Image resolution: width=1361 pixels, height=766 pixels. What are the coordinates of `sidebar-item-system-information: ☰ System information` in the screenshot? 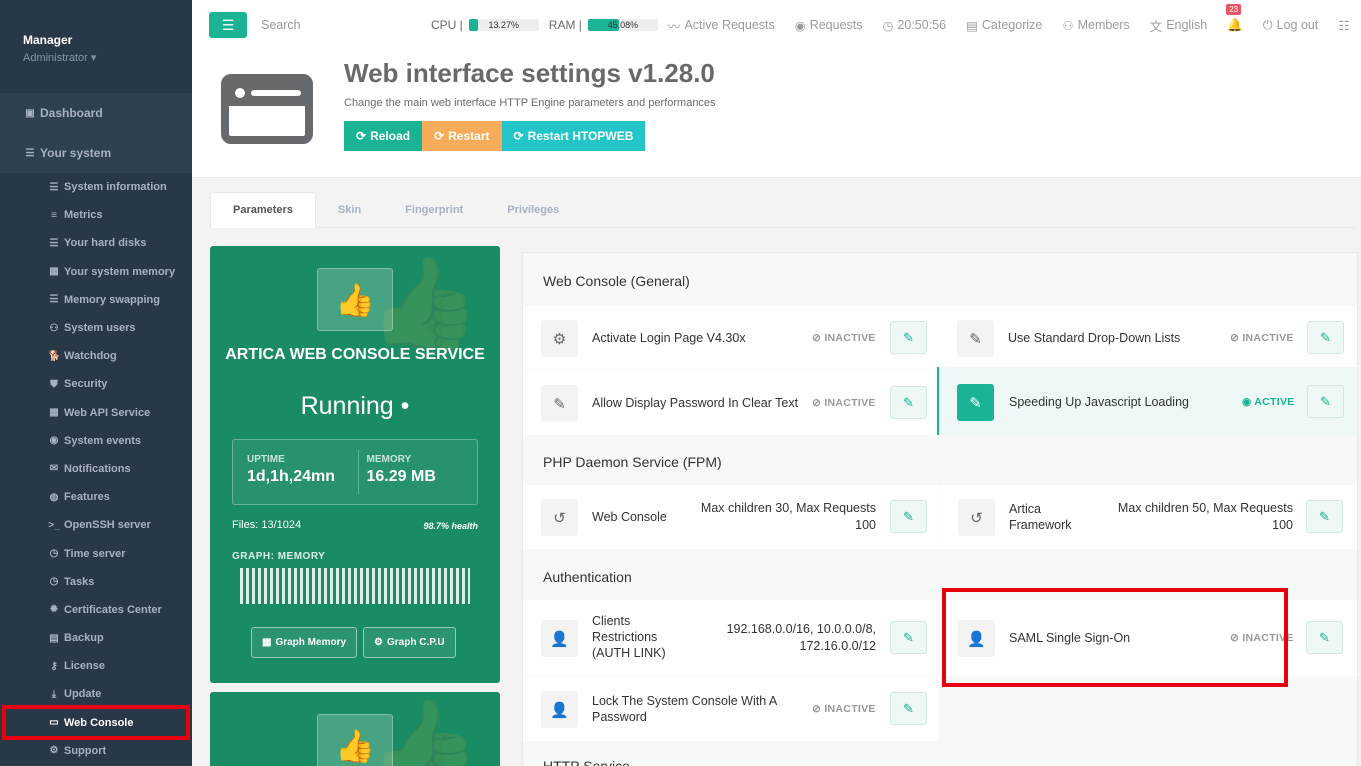 It's located at (96, 187).